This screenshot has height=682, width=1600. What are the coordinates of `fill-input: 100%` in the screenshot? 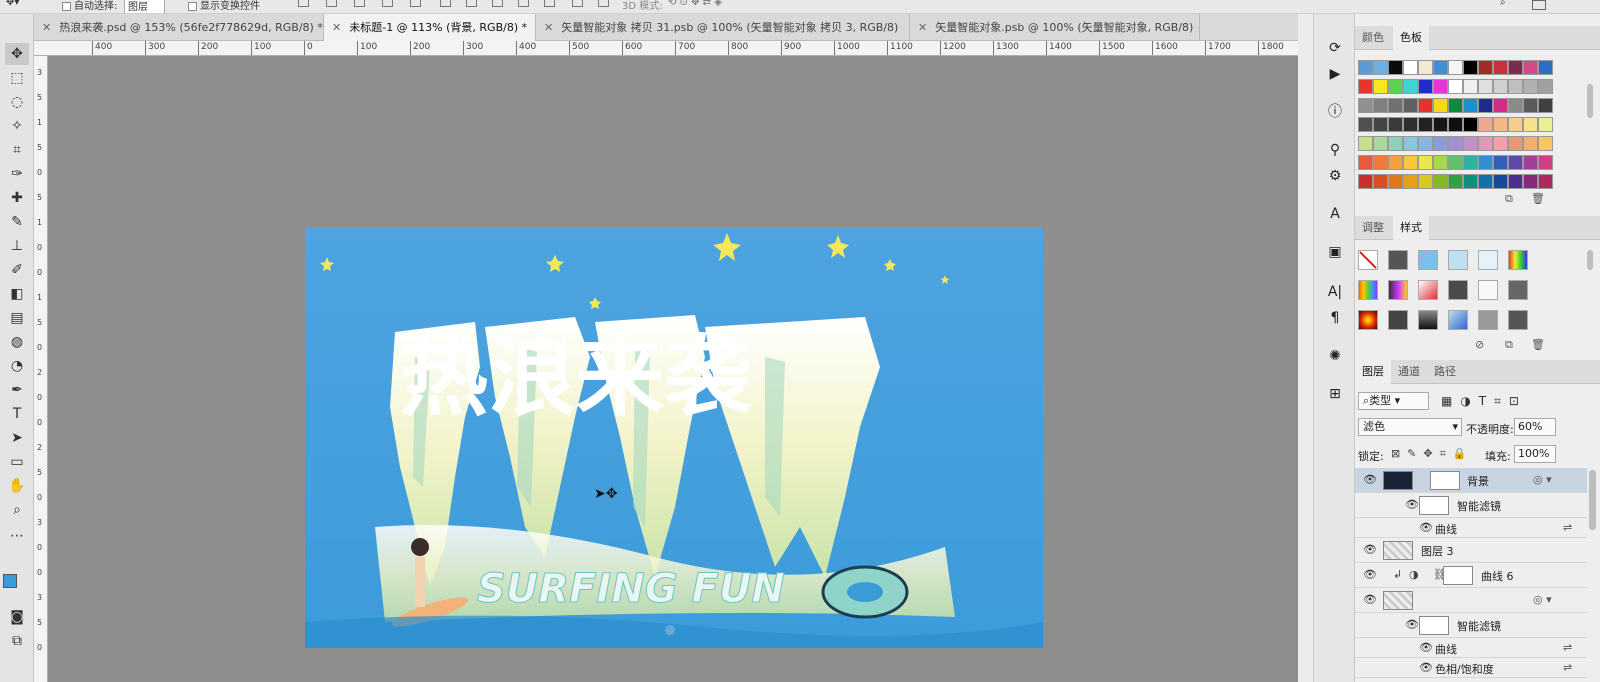 It's located at (1535, 454).